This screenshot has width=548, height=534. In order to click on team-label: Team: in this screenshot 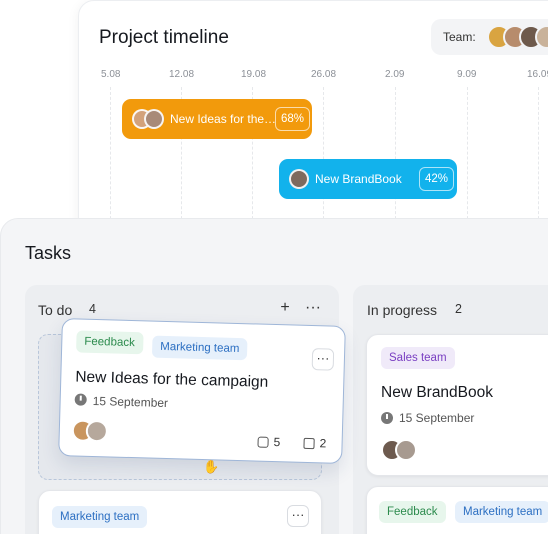, I will do `click(459, 37)`.